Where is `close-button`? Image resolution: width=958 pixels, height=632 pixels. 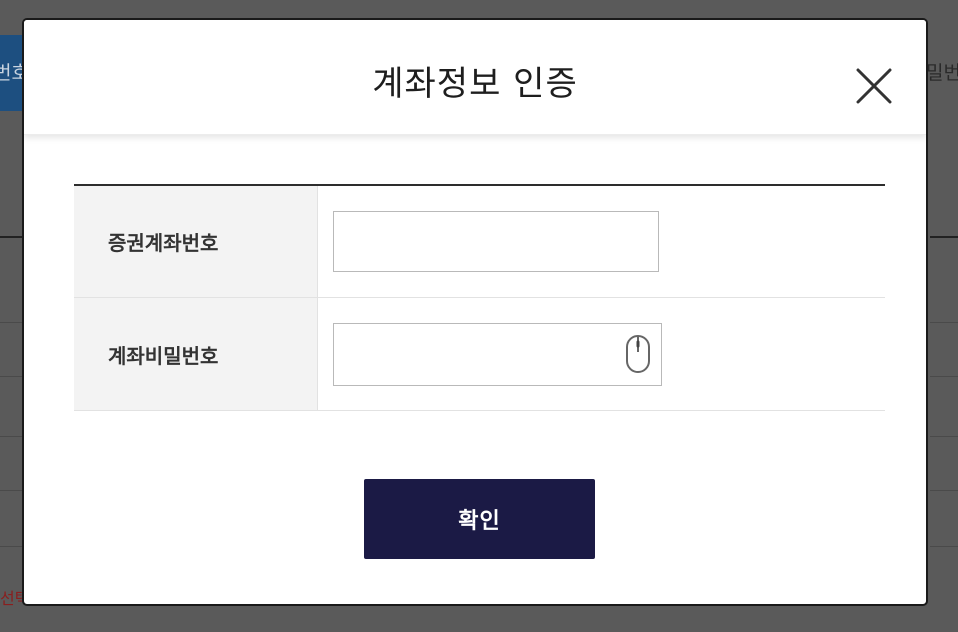
close-button is located at coordinates (874, 86).